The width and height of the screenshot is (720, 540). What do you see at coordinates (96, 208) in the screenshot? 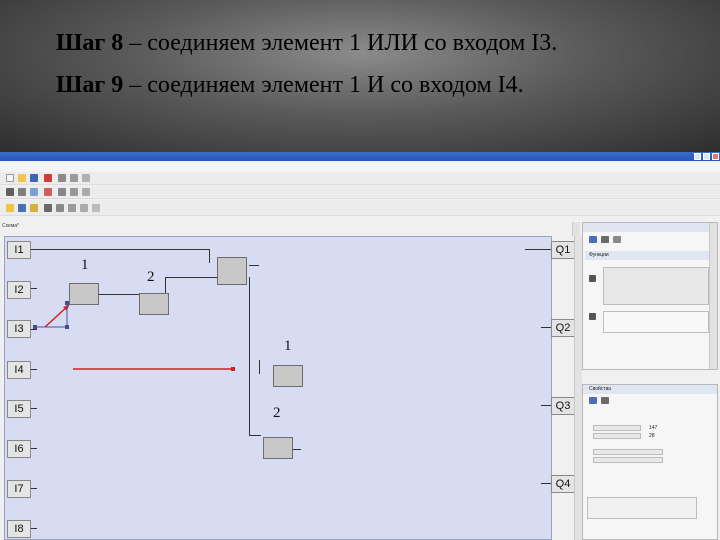
I see `zoom-icon` at bounding box center [96, 208].